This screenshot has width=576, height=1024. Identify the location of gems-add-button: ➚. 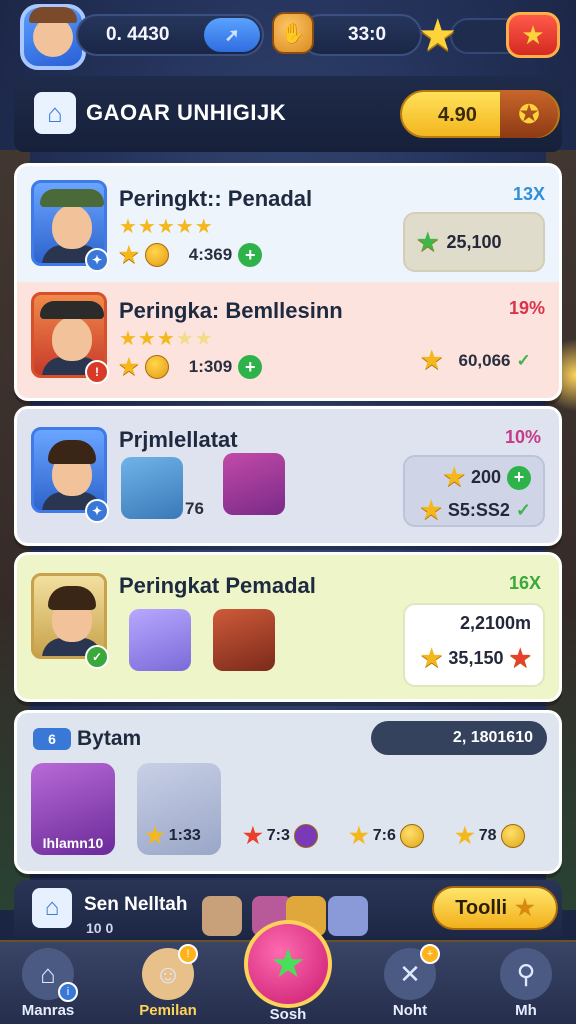
(232, 35).